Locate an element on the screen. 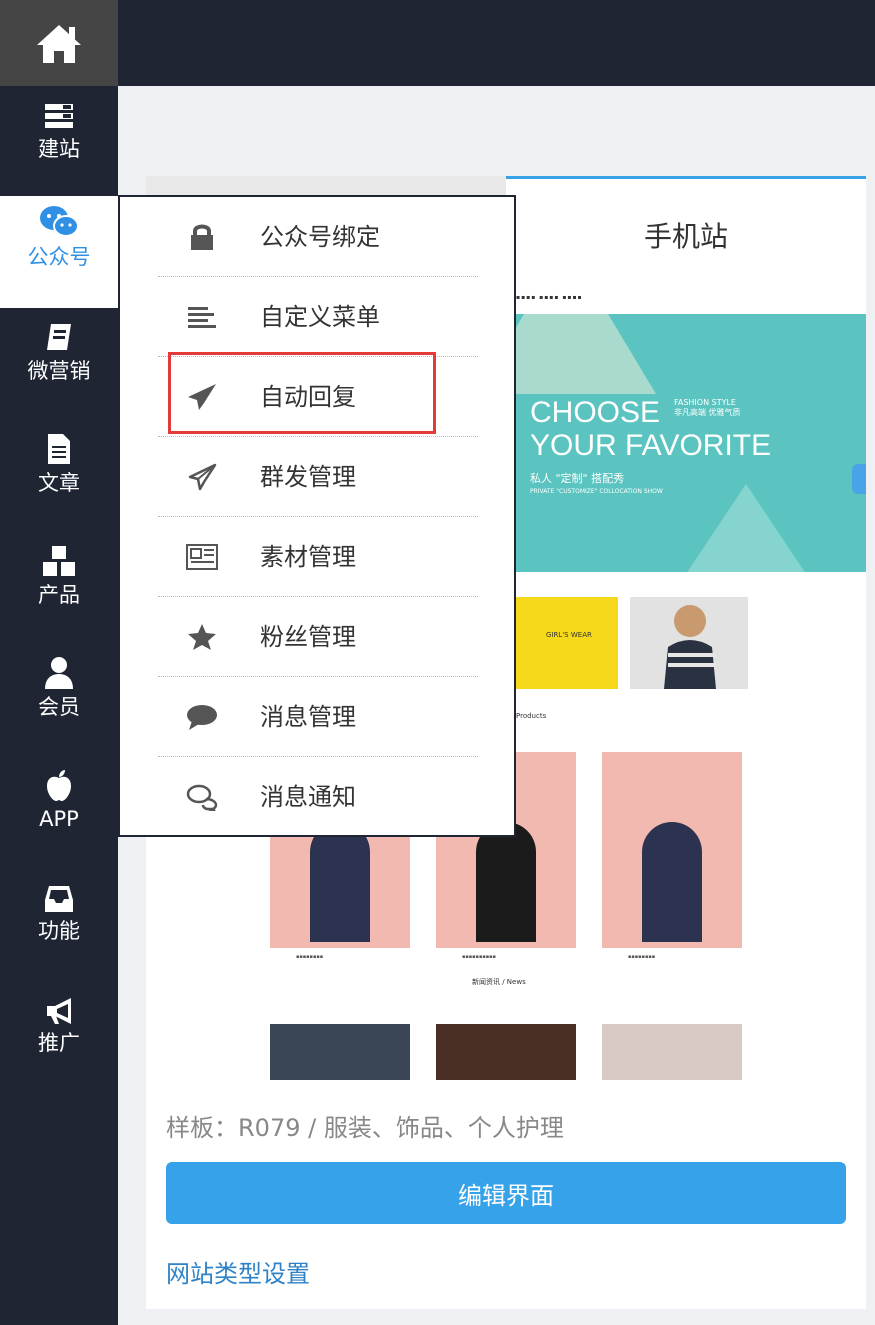 The image size is (875, 1325). cubes-icon is located at coordinates (59, 561).